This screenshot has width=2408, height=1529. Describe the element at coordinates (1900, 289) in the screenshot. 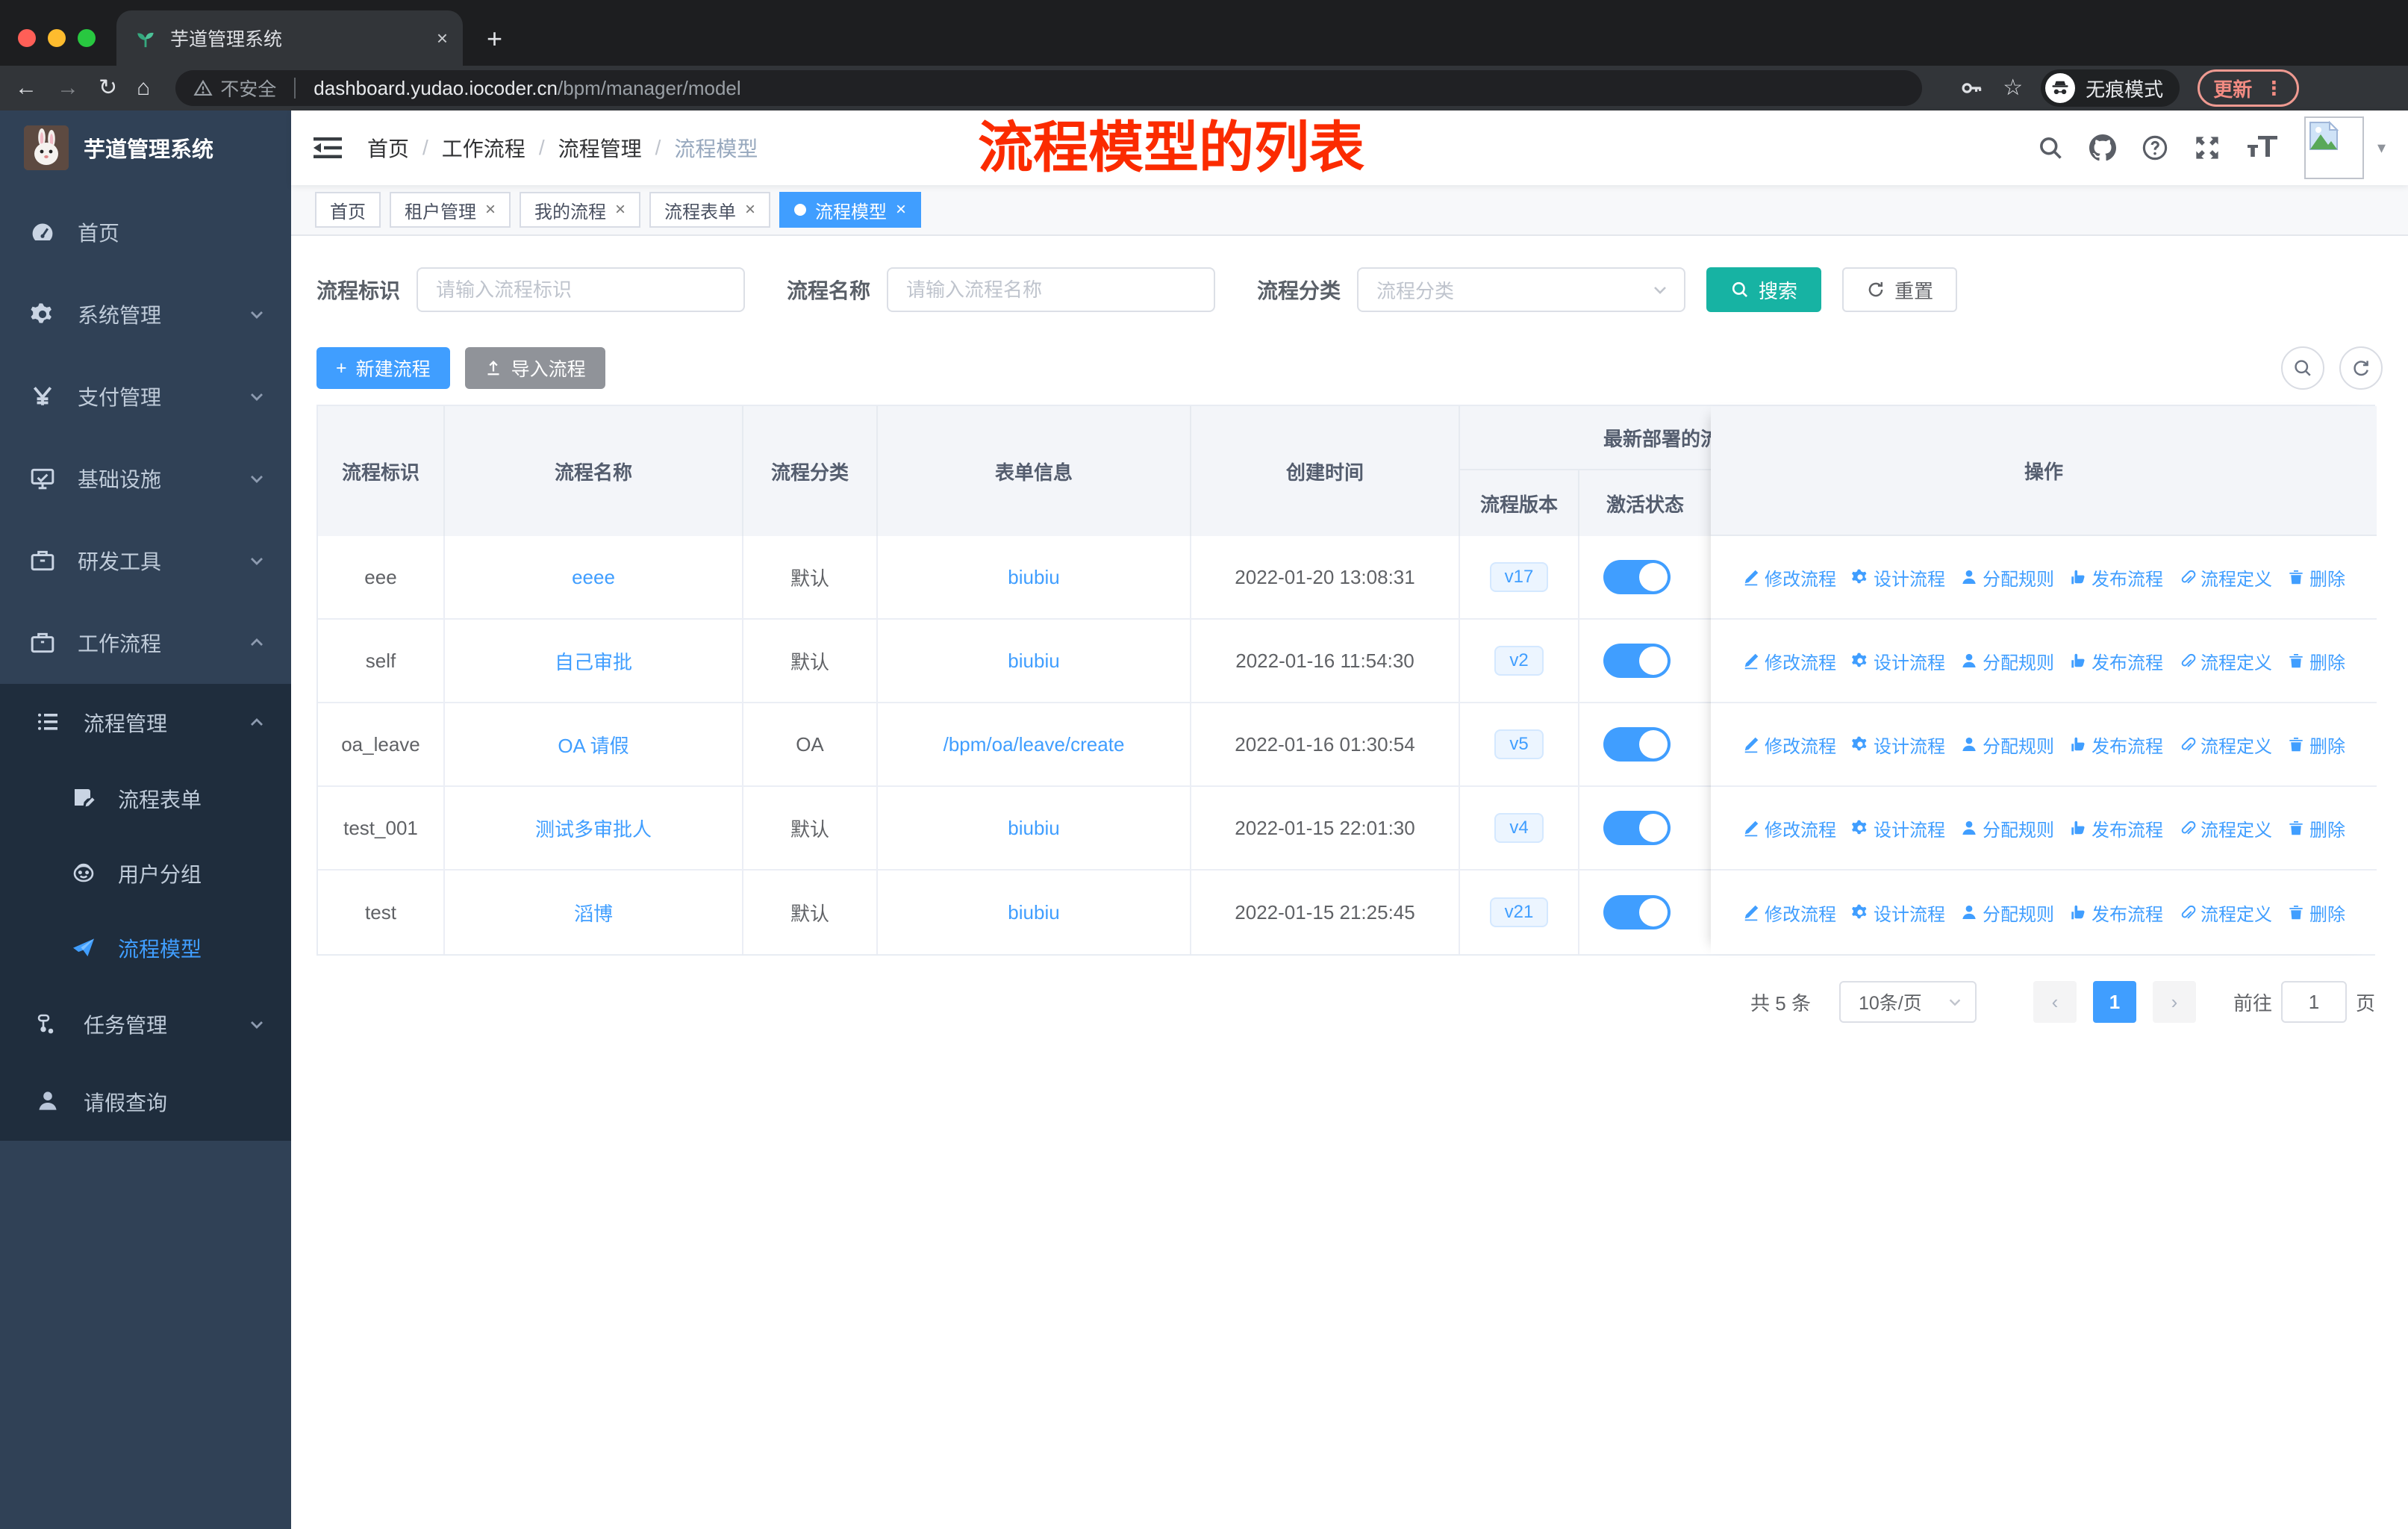

I see `reset-button: 重置` at that location.